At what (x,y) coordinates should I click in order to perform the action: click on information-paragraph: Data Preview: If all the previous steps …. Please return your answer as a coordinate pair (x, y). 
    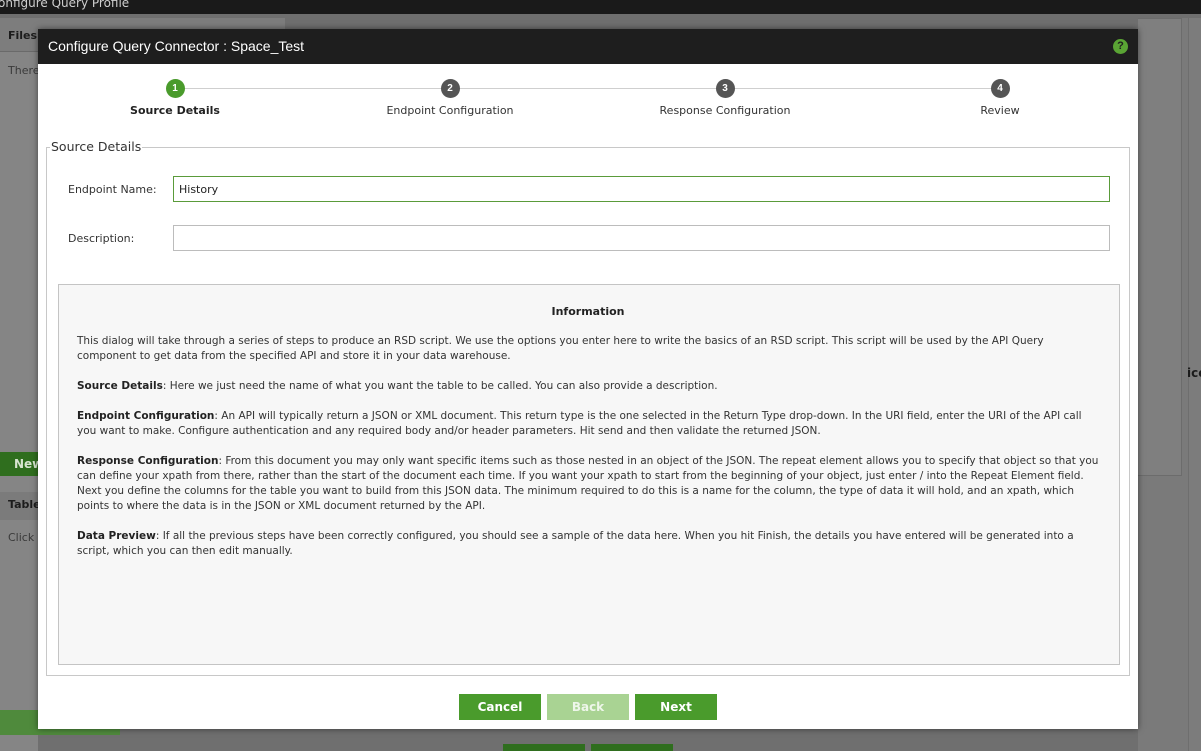
    Looking at the image, I should click on (588, 544).